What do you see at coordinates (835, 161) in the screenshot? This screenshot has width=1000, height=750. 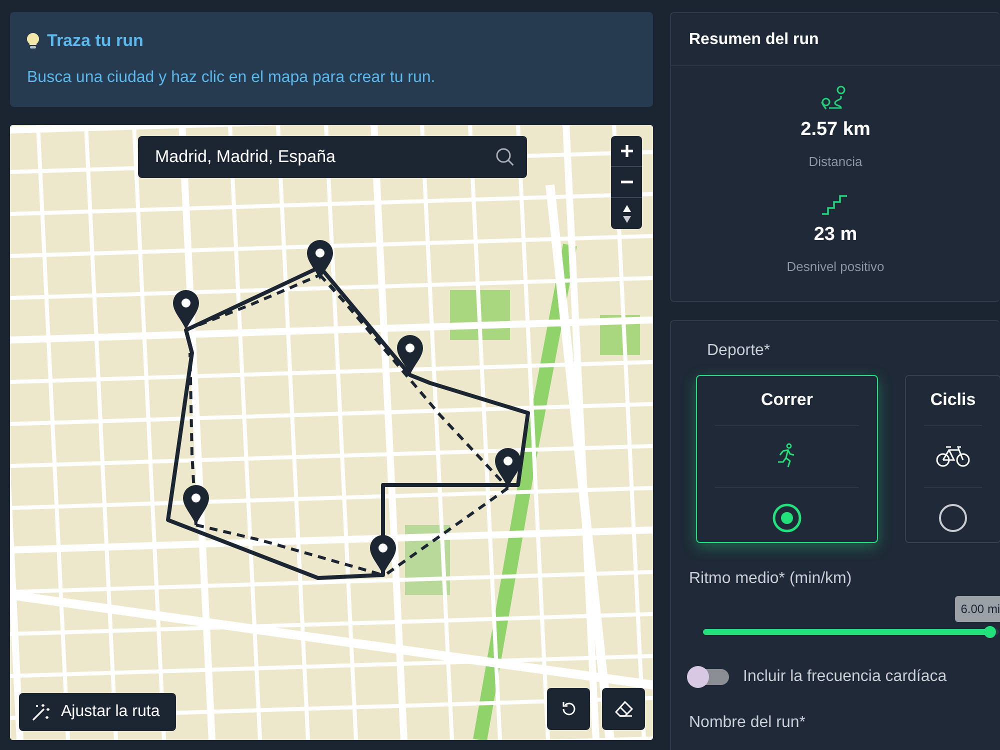 I see `stat-label: Distancia` at bounding box center [835, 161].